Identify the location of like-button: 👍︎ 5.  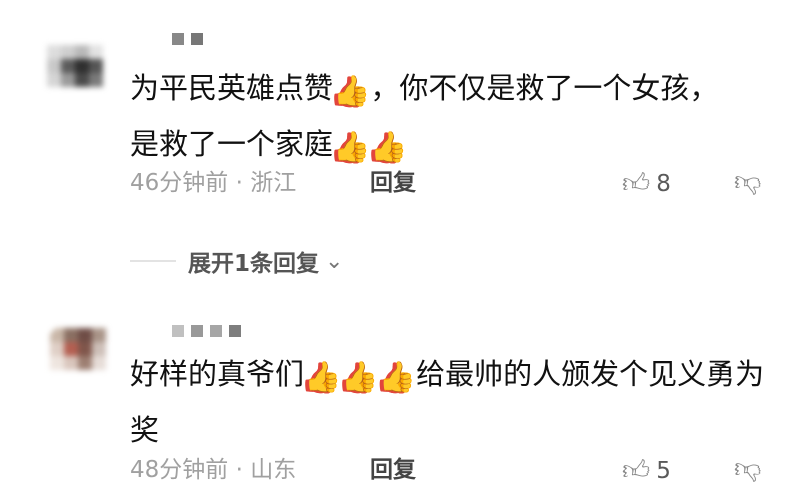
(646, 471).